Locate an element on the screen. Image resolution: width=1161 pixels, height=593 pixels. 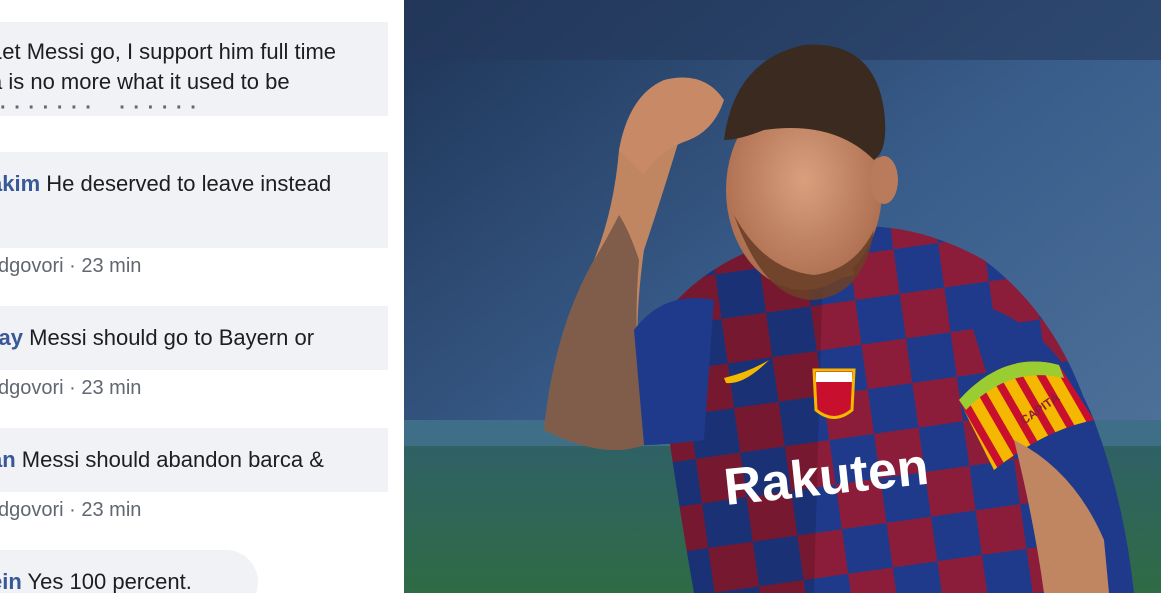
comment-author: an is located at coordinates (8, 459).